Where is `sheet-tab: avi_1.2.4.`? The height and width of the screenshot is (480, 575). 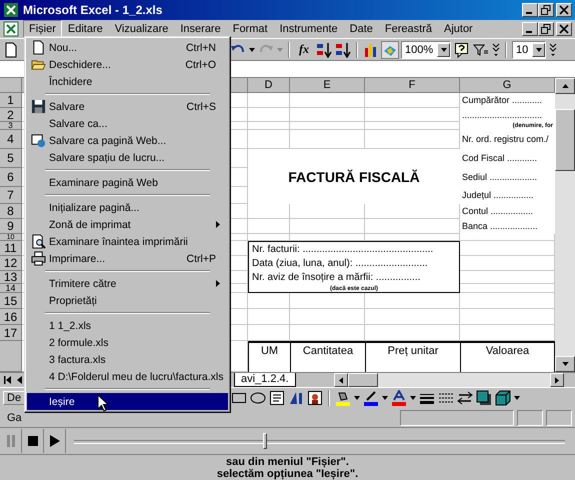
sheet-tab: avi_1.2.4. is located at coordinates (265, 380).